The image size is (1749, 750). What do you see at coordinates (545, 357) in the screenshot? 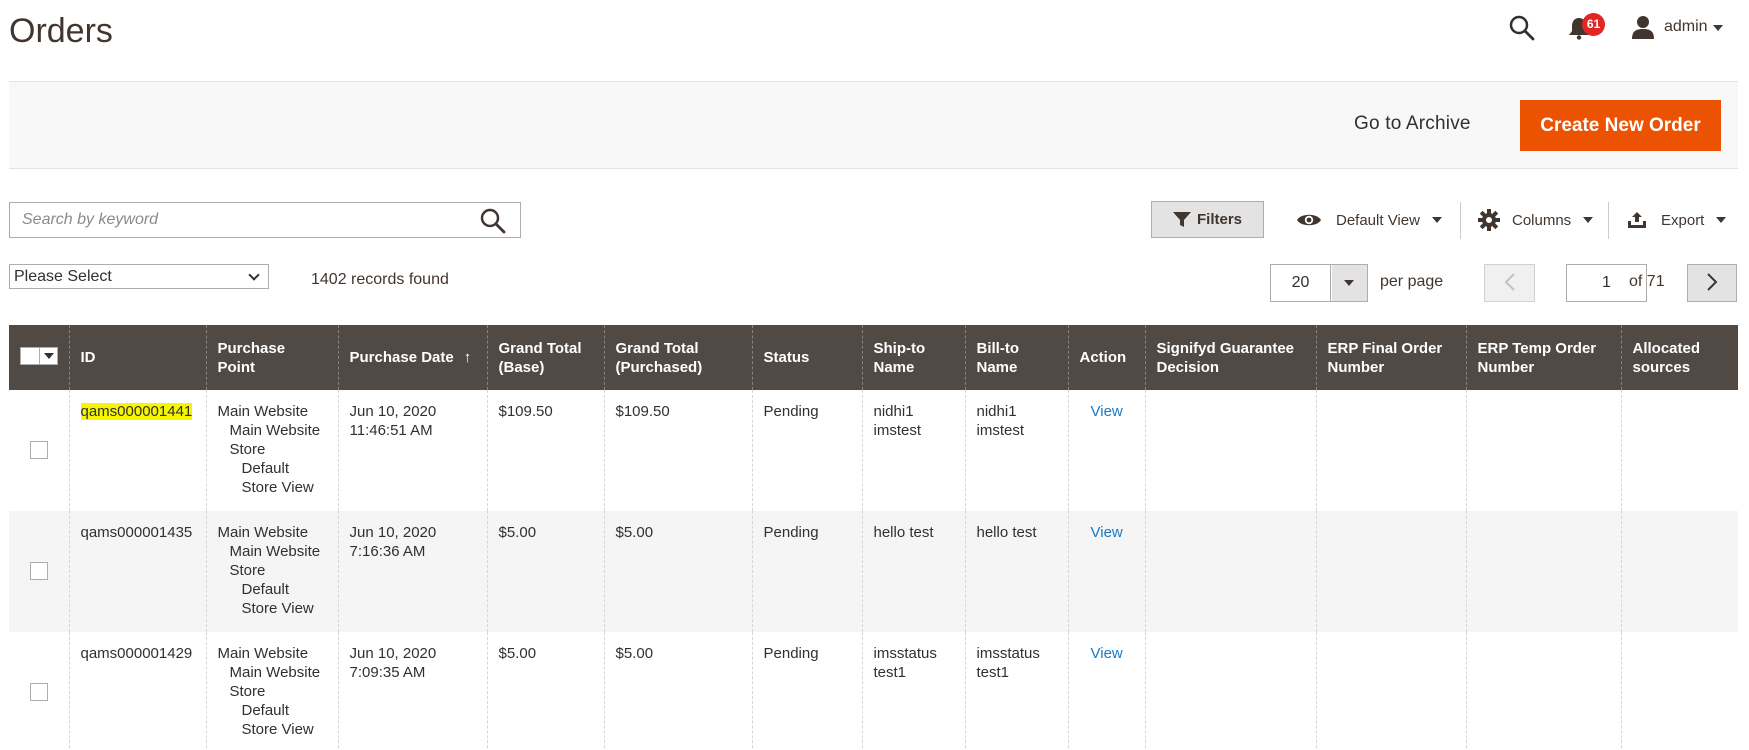
I see `column-header-grand-total-base: Grand Total (Base)` at bounding box center [545, 357].